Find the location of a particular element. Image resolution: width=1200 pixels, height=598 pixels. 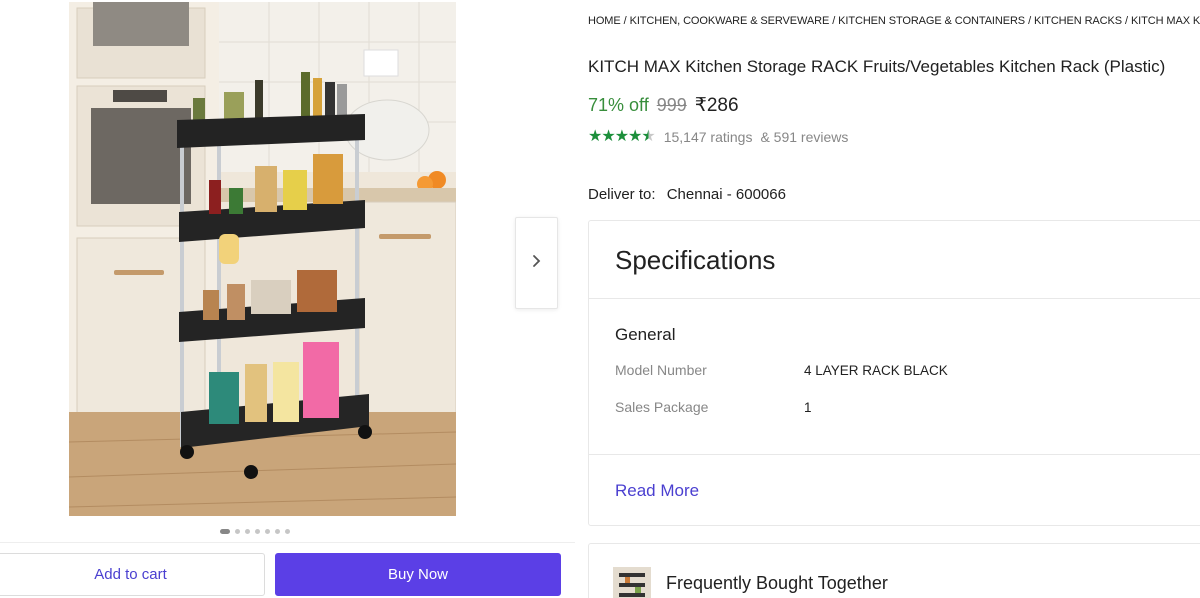

read-more-link: Read More is located at coordinates (657, 491).